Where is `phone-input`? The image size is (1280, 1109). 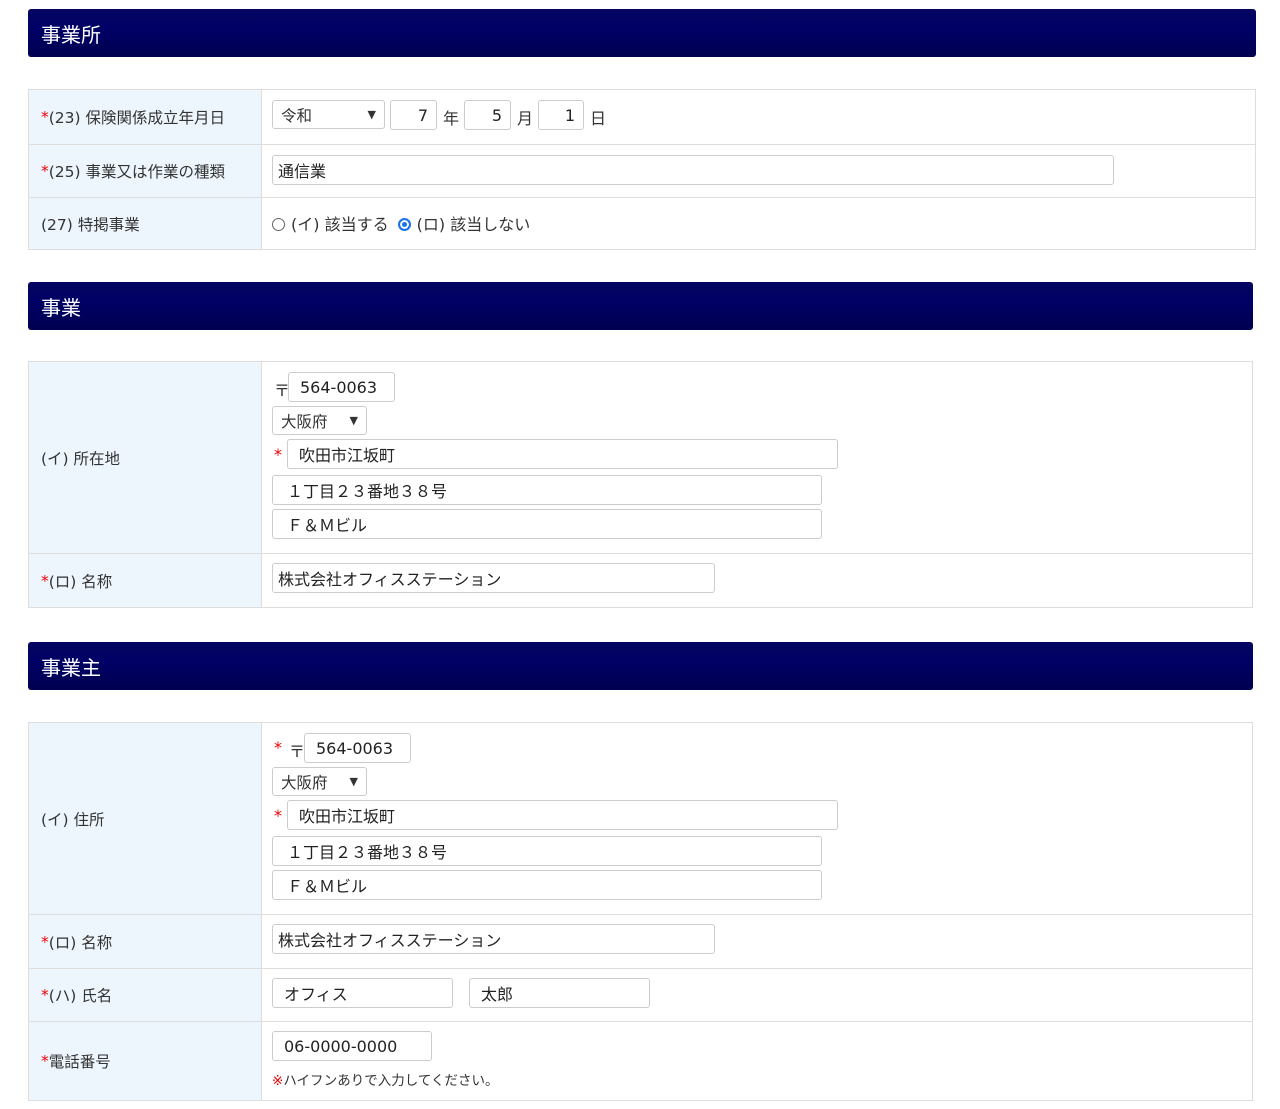
phone-input is located at coordinates (352, 1046).